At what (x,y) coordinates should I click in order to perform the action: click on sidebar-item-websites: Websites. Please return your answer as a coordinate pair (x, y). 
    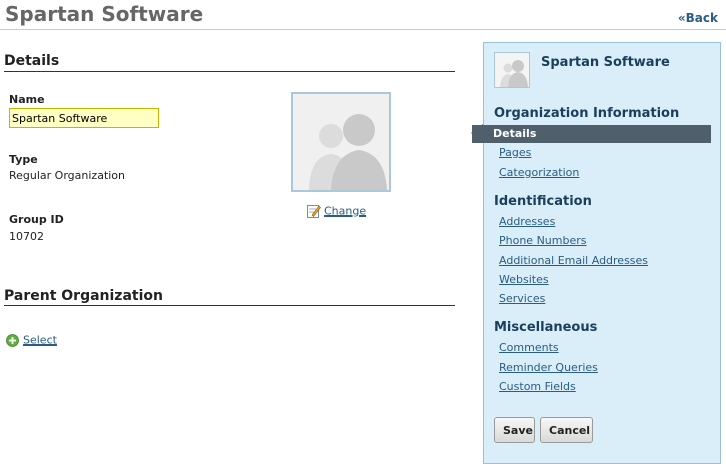
    Looking at the image, I should click on (524, 279).